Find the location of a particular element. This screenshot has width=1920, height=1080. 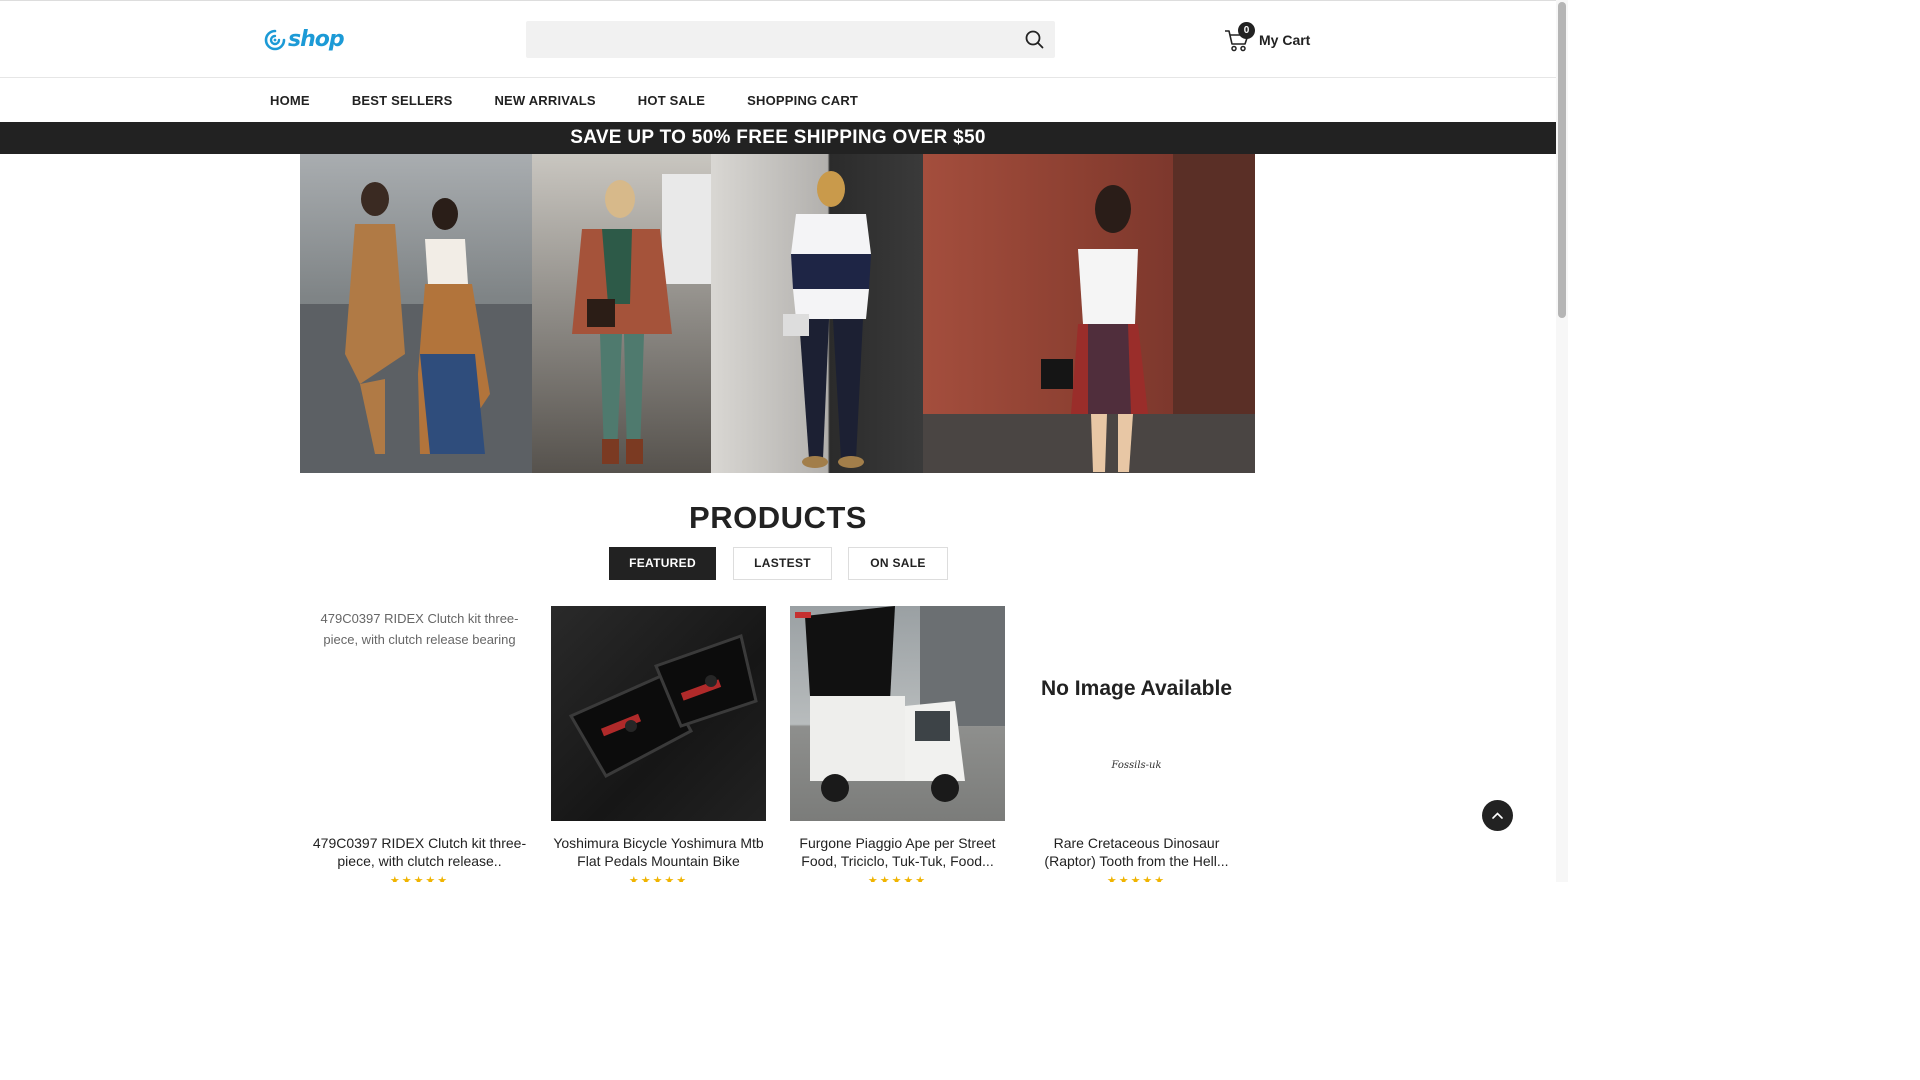

food-truck-image is located at coordinates (900, 704).